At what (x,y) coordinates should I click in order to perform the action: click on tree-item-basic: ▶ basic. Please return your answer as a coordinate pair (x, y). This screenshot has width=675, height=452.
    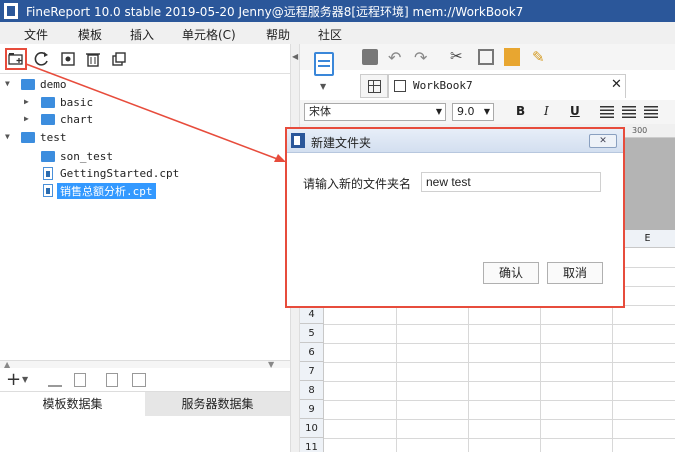
    Looking at the image, I should click on (145, 103).